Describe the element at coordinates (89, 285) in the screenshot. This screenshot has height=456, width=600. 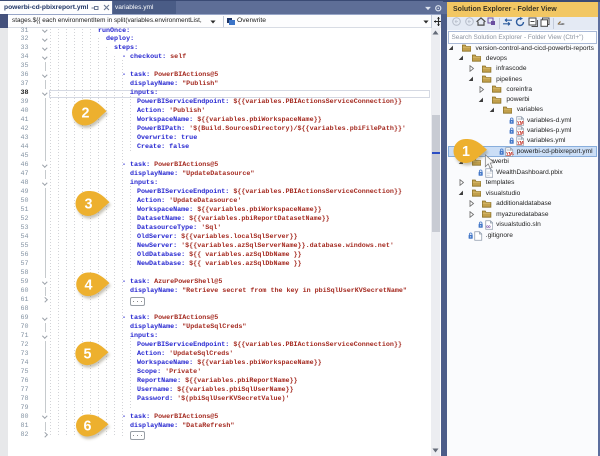
I see `svg-text: 4` at that location.